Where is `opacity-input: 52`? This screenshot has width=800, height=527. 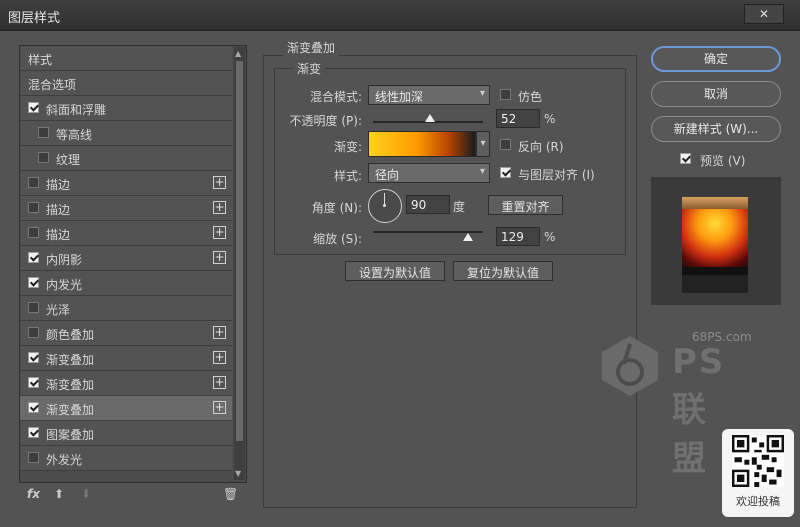
opacity-input: 52 is located at coordinates (518, 118).